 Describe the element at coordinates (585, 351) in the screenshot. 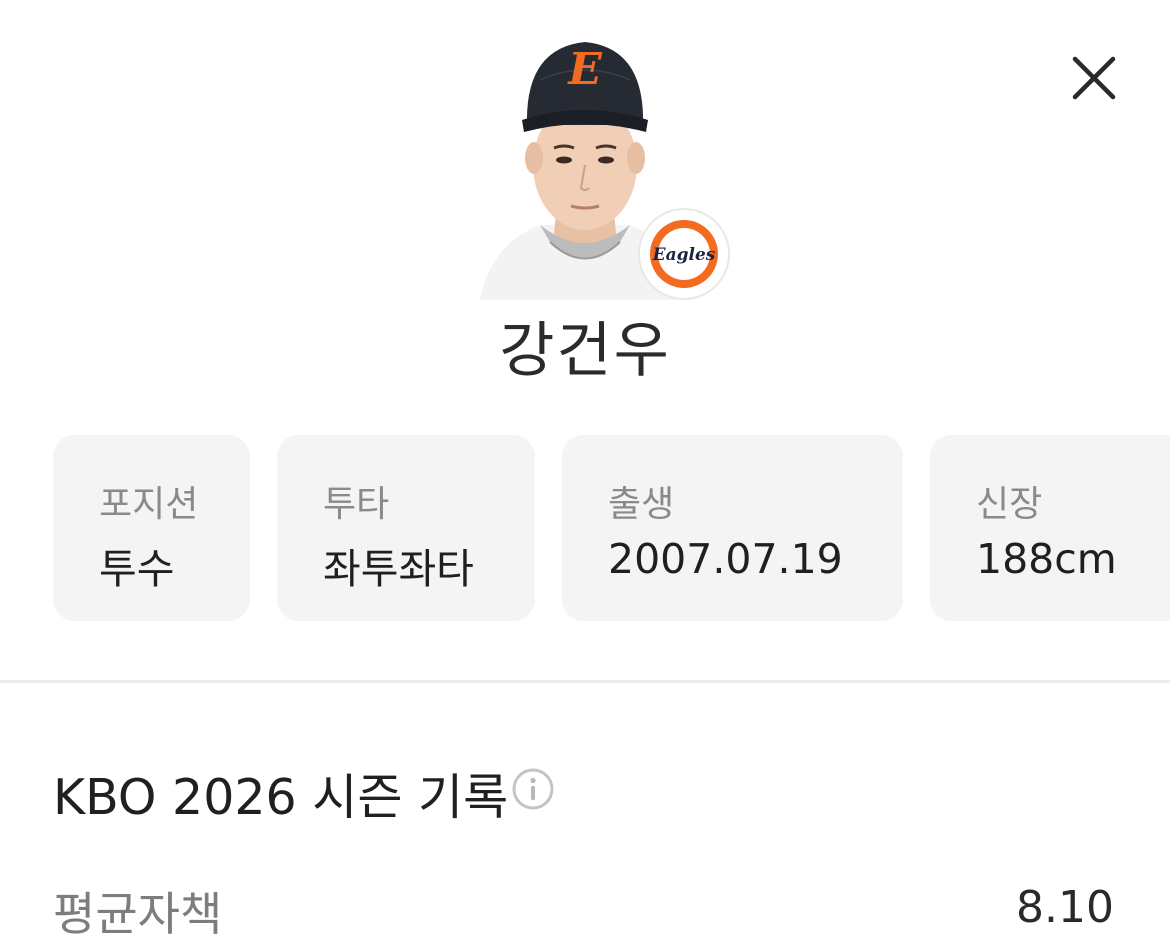

I see `player-name: 강건우` at that location.